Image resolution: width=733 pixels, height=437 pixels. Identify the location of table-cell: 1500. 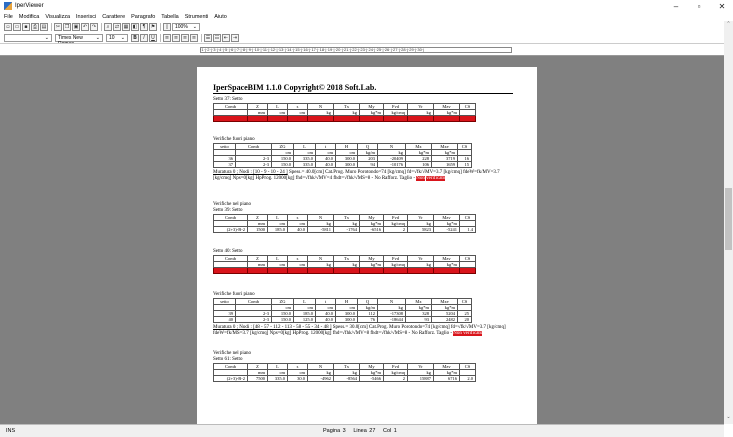
(257, 270).